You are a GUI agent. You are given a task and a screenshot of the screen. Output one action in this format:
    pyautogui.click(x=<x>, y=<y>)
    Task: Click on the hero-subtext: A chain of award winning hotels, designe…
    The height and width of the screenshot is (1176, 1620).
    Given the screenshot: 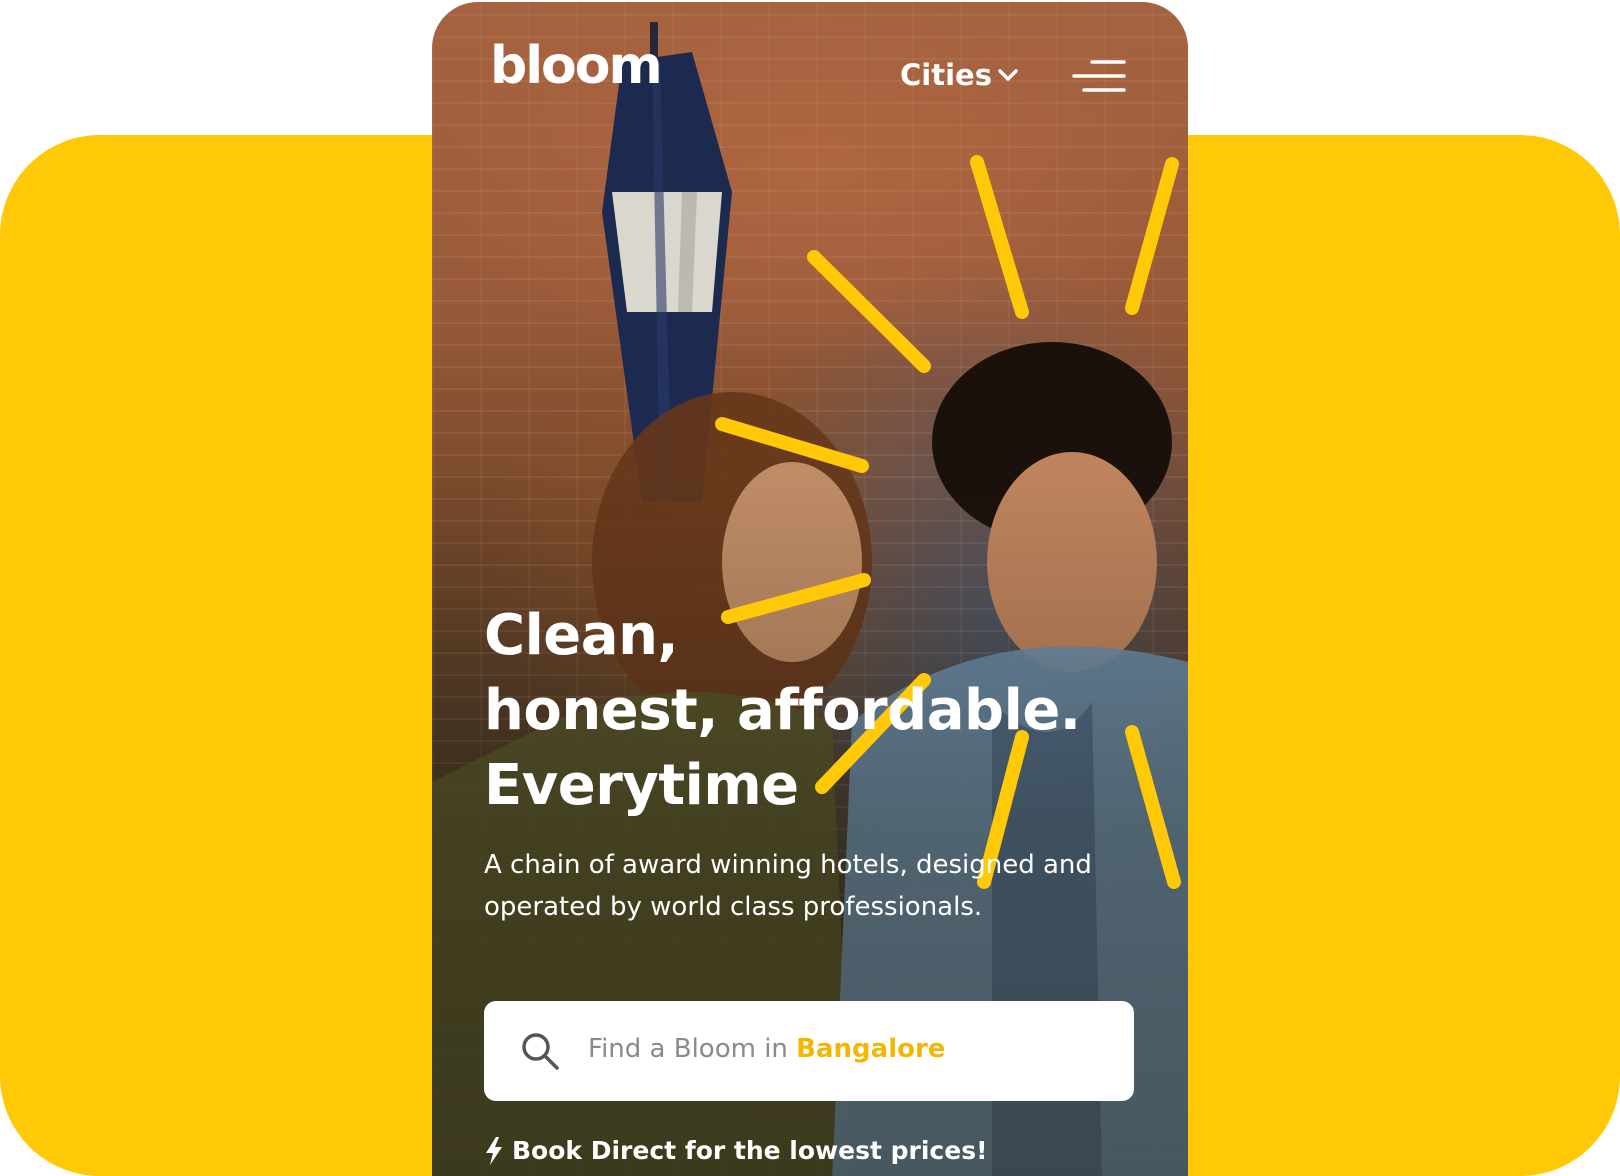 What is the action you would take?
    pyautogui.click(x=788, y=886)
    